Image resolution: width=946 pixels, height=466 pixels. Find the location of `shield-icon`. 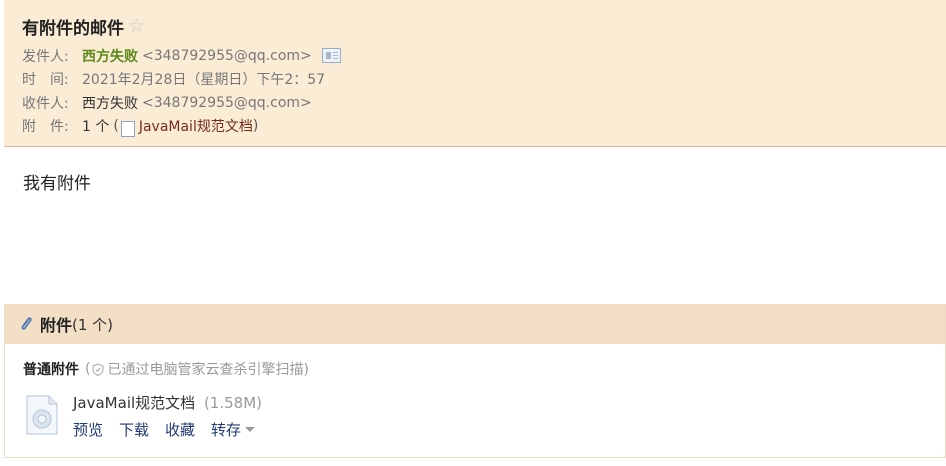

shield-icon is located at coordinates (98, 369).